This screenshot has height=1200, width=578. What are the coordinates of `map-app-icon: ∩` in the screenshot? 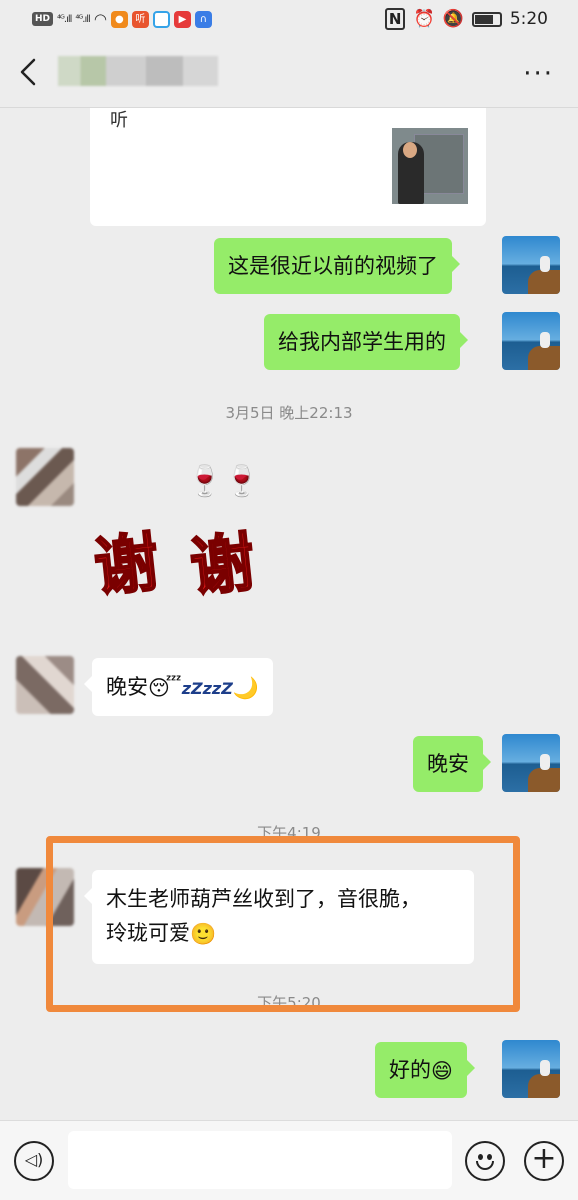 It's located at (203, 19).